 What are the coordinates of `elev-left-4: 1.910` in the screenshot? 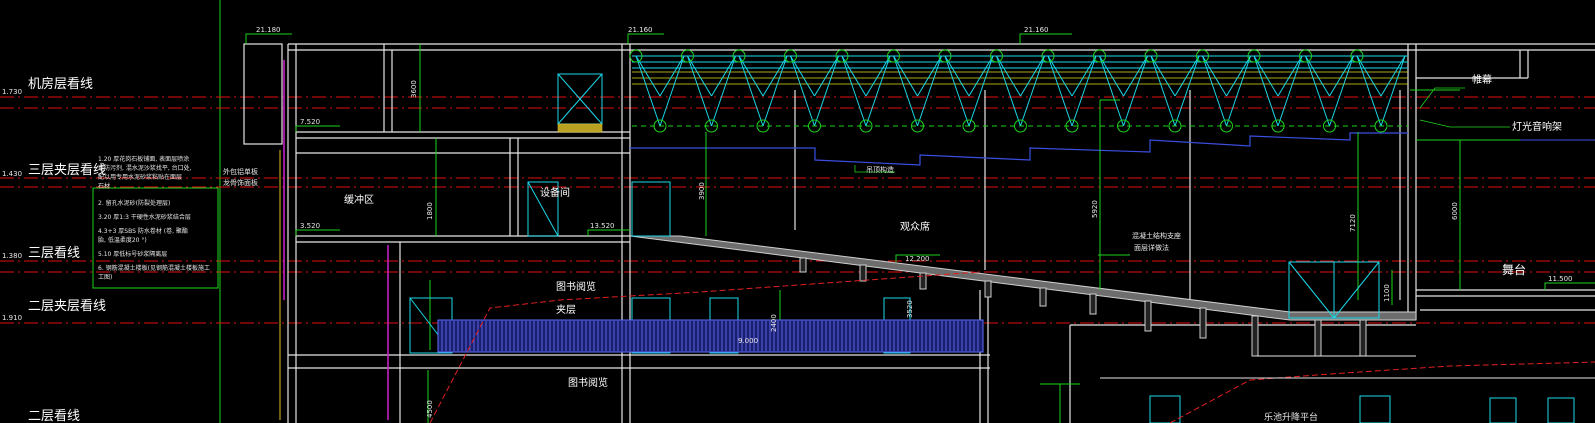 It's located at (12, 318).